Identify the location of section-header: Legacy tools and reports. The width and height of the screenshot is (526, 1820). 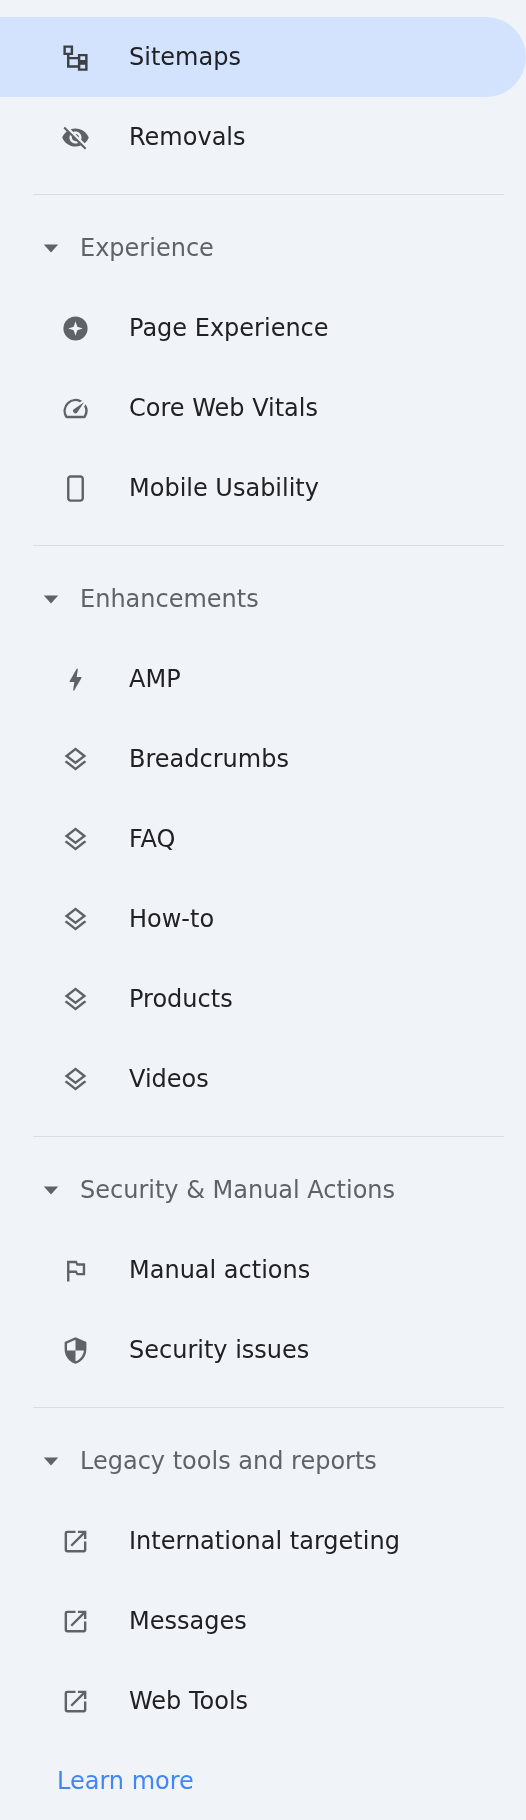
(228, 1461).